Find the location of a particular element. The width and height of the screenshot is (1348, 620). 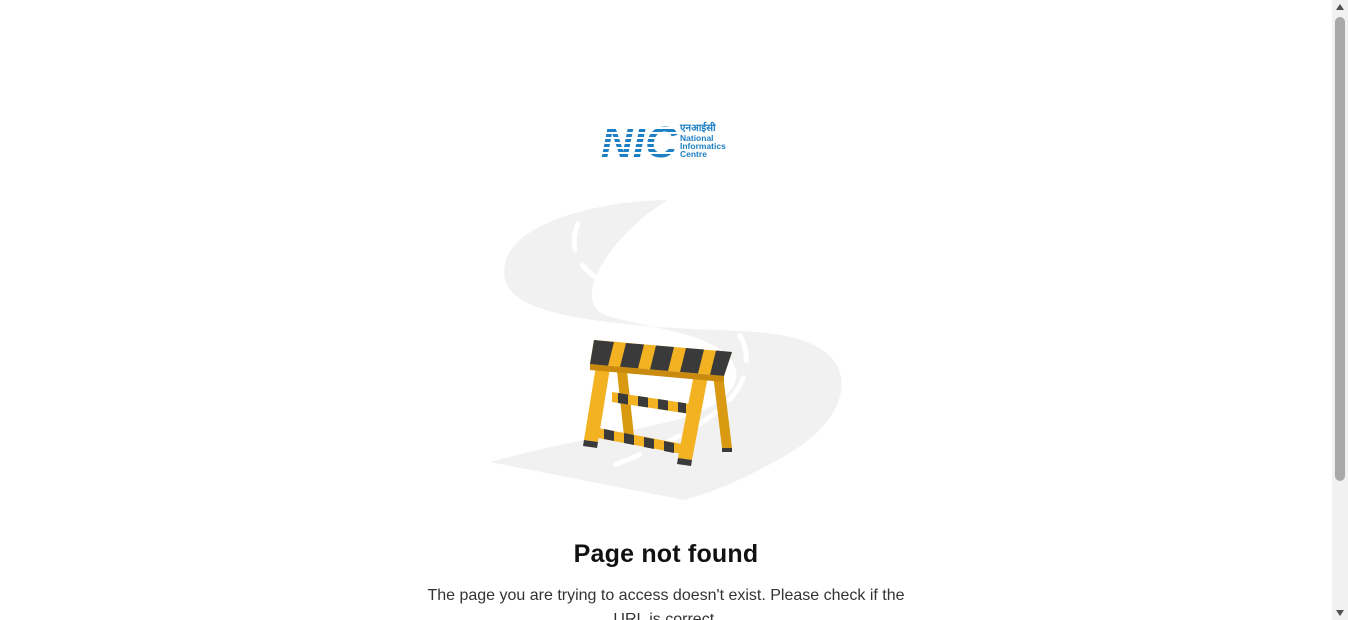

barrier-top-board is located at coordinates (661, 361).